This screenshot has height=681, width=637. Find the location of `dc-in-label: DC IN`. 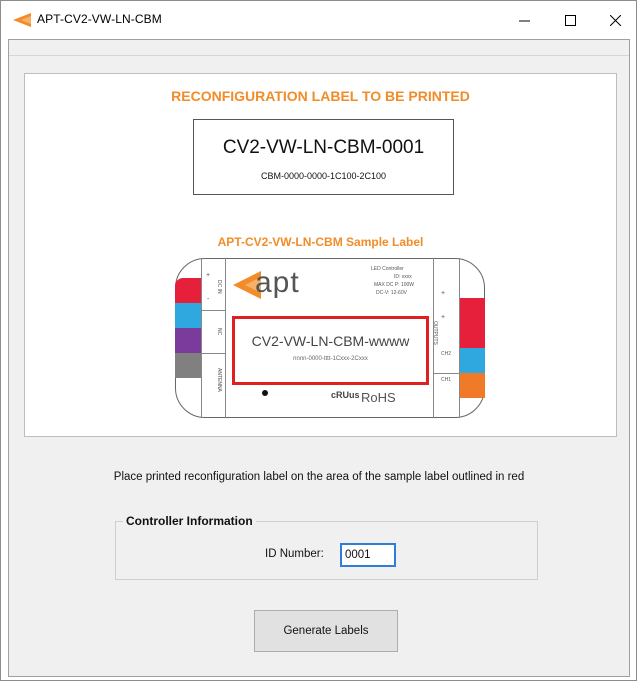

dc-in-label: DC IN is located at coordinates (219, 287).